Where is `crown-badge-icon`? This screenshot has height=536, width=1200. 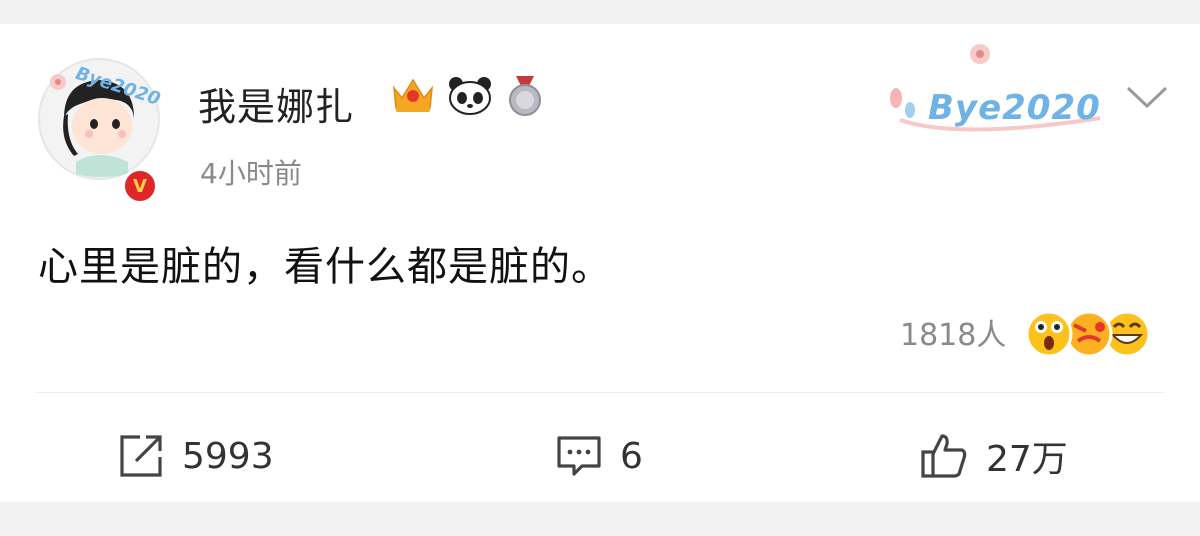 crown-badge-icon is located at coordinates (413, 95).